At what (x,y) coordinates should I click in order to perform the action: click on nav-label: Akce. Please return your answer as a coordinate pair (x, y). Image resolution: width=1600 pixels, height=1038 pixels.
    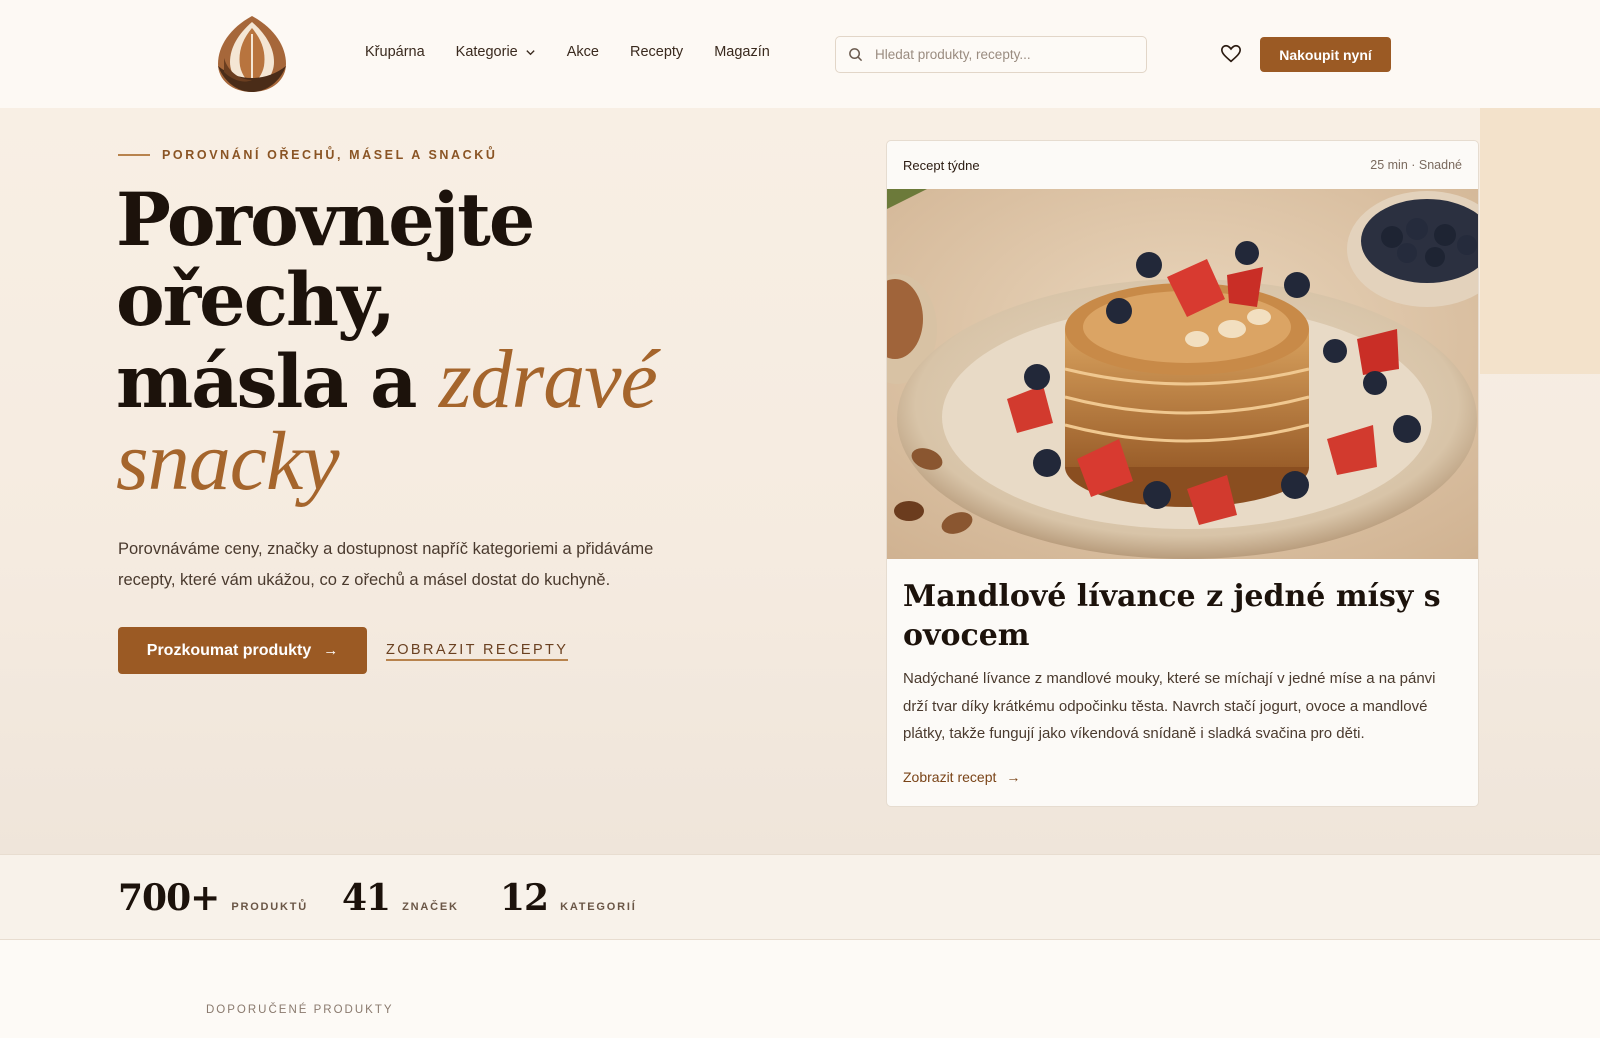
    Looking at the image, I should click on (582, 52).